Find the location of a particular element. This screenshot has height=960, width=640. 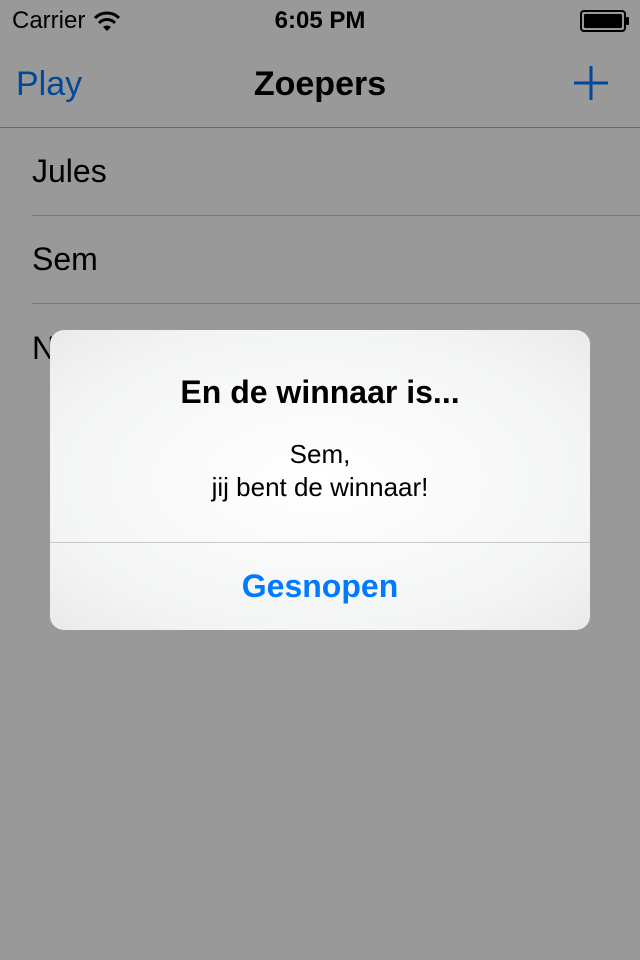

alert-message-line: Sem, is located at coordinates (320, 454).